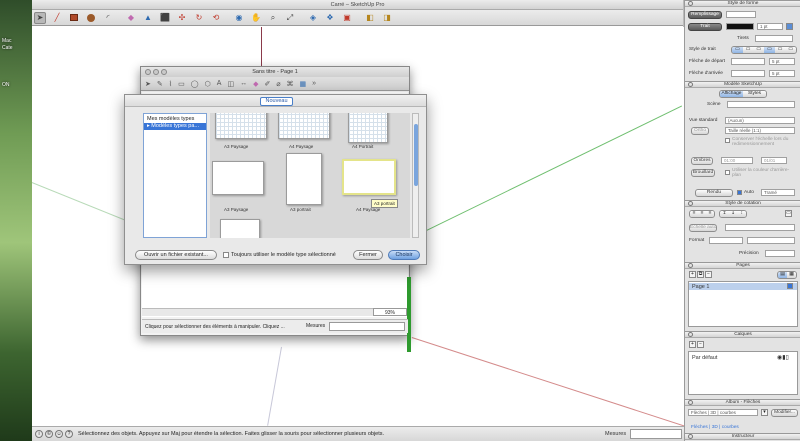  Describe the element at coordinates (290, 84) in the screenshot. I see `join-icon: ⌘` at that location.